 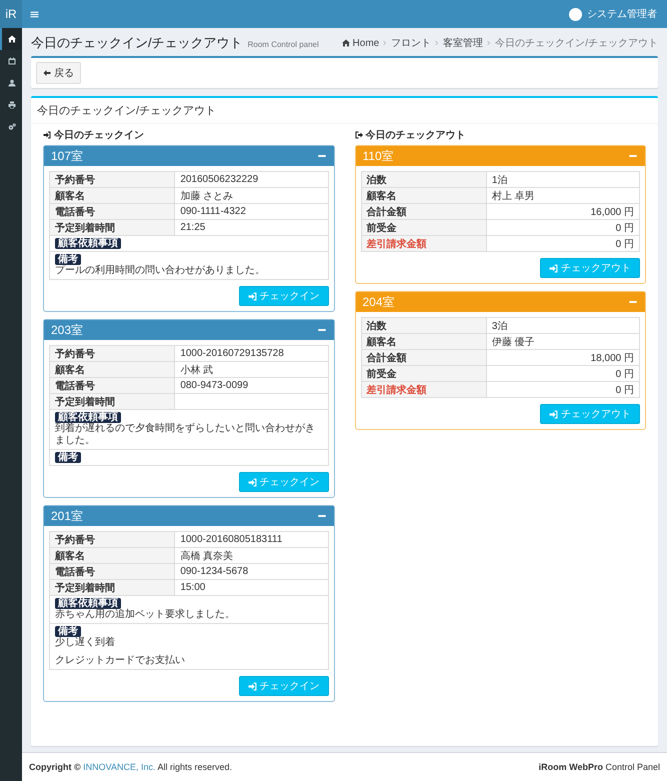 What do you see at coordinates (160, 271) in the screenshot?
I see `notes-text: プールの利用時間の問い合わせがありました。` at bounding box center [160, 271].